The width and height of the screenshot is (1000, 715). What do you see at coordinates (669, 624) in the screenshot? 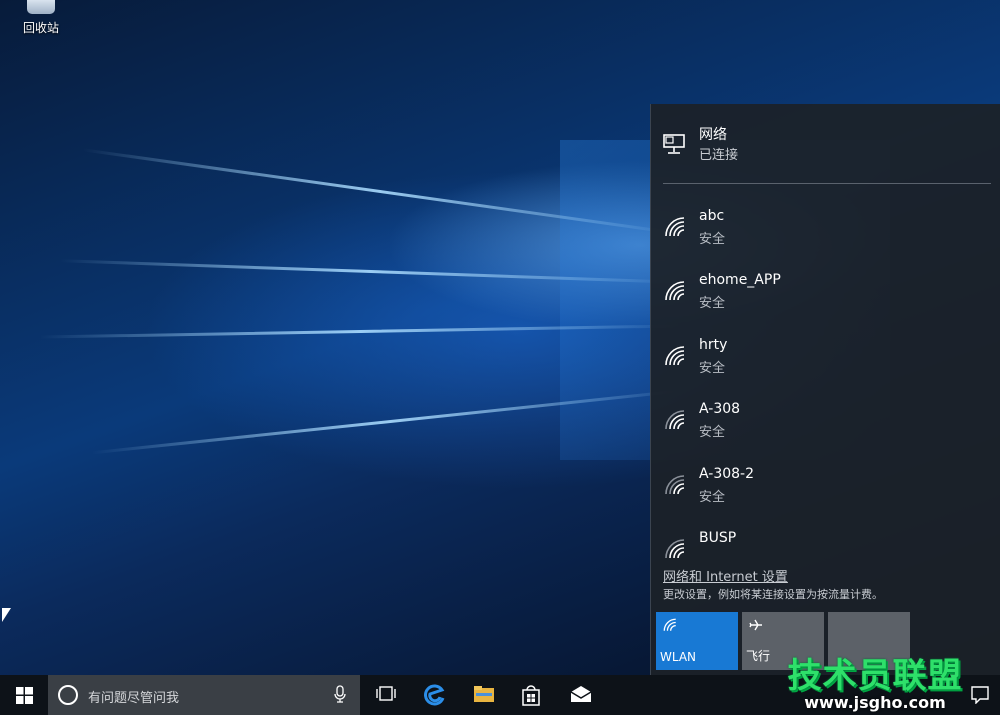
I see `wifi-icon` at bounding box center [669, 624].